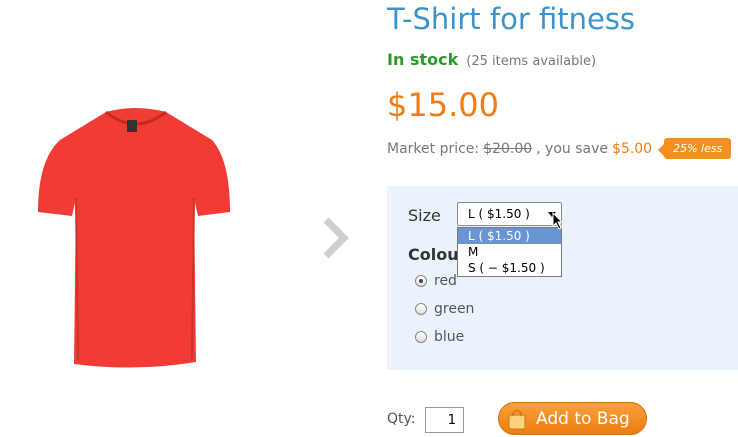 The image size is (738, 437). Describe the element at coordinates (421, 281) in the screenshot. I see `radio-red` at that location.